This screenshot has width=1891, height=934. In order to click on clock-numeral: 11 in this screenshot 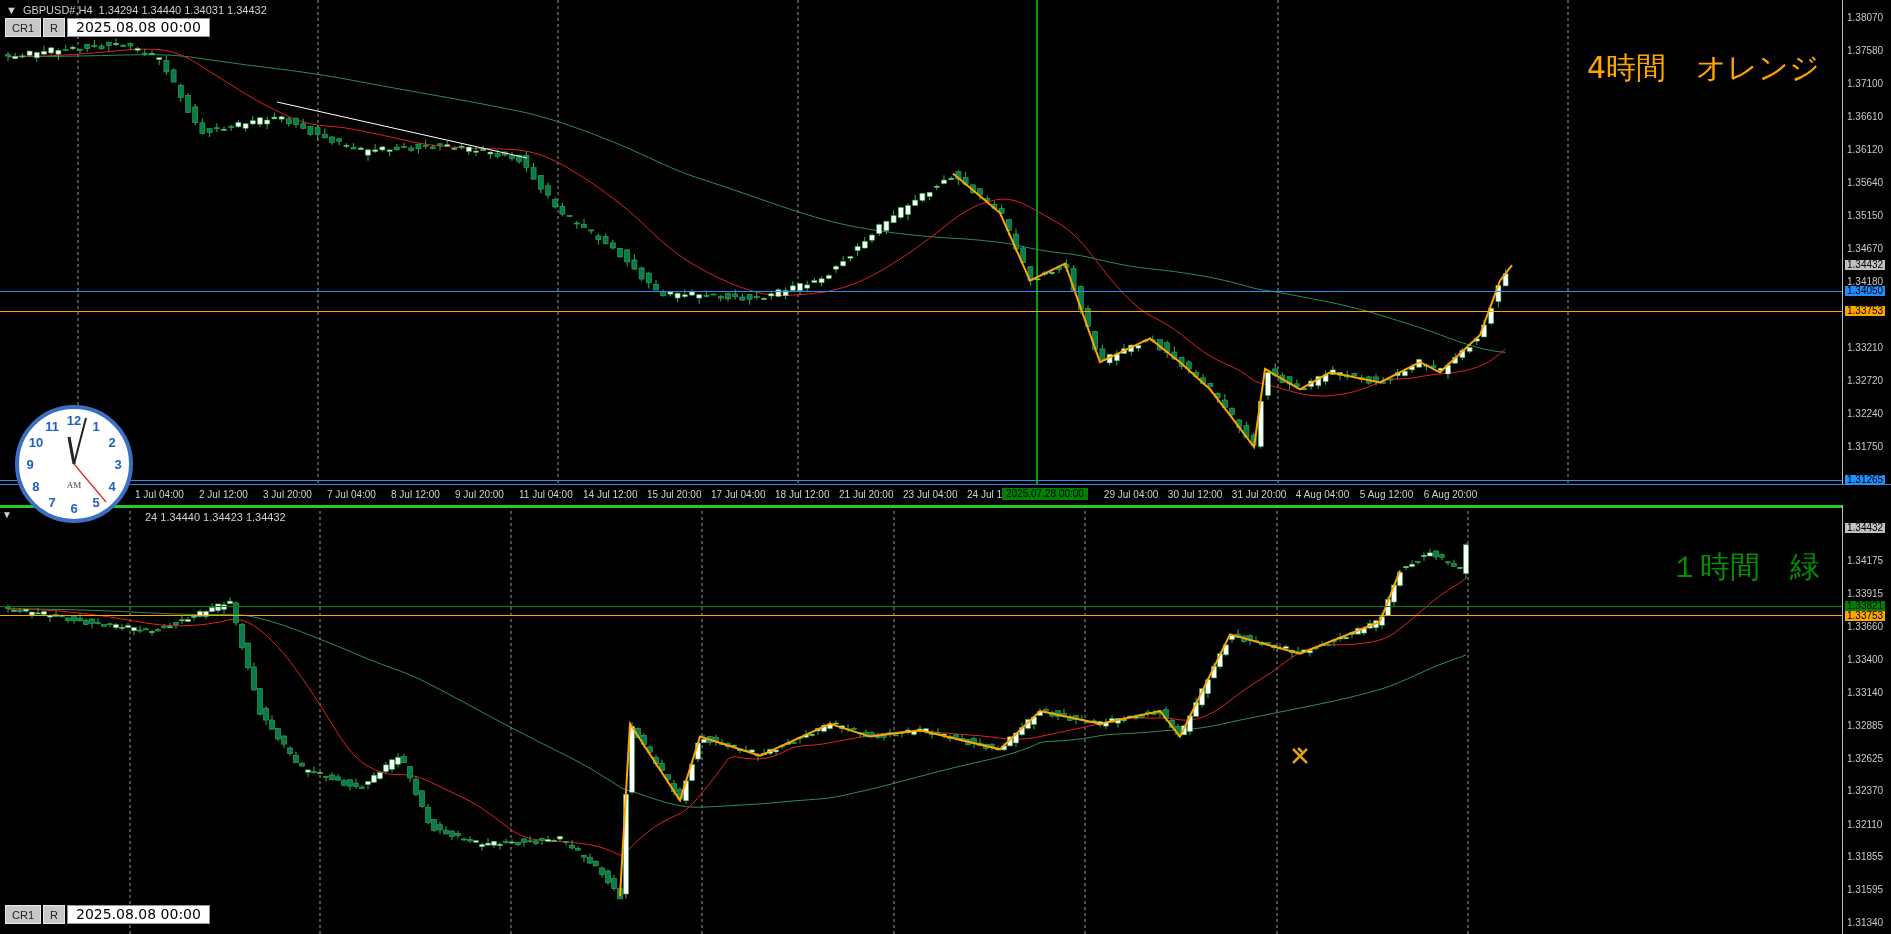, I will do `click(52, 426)`.